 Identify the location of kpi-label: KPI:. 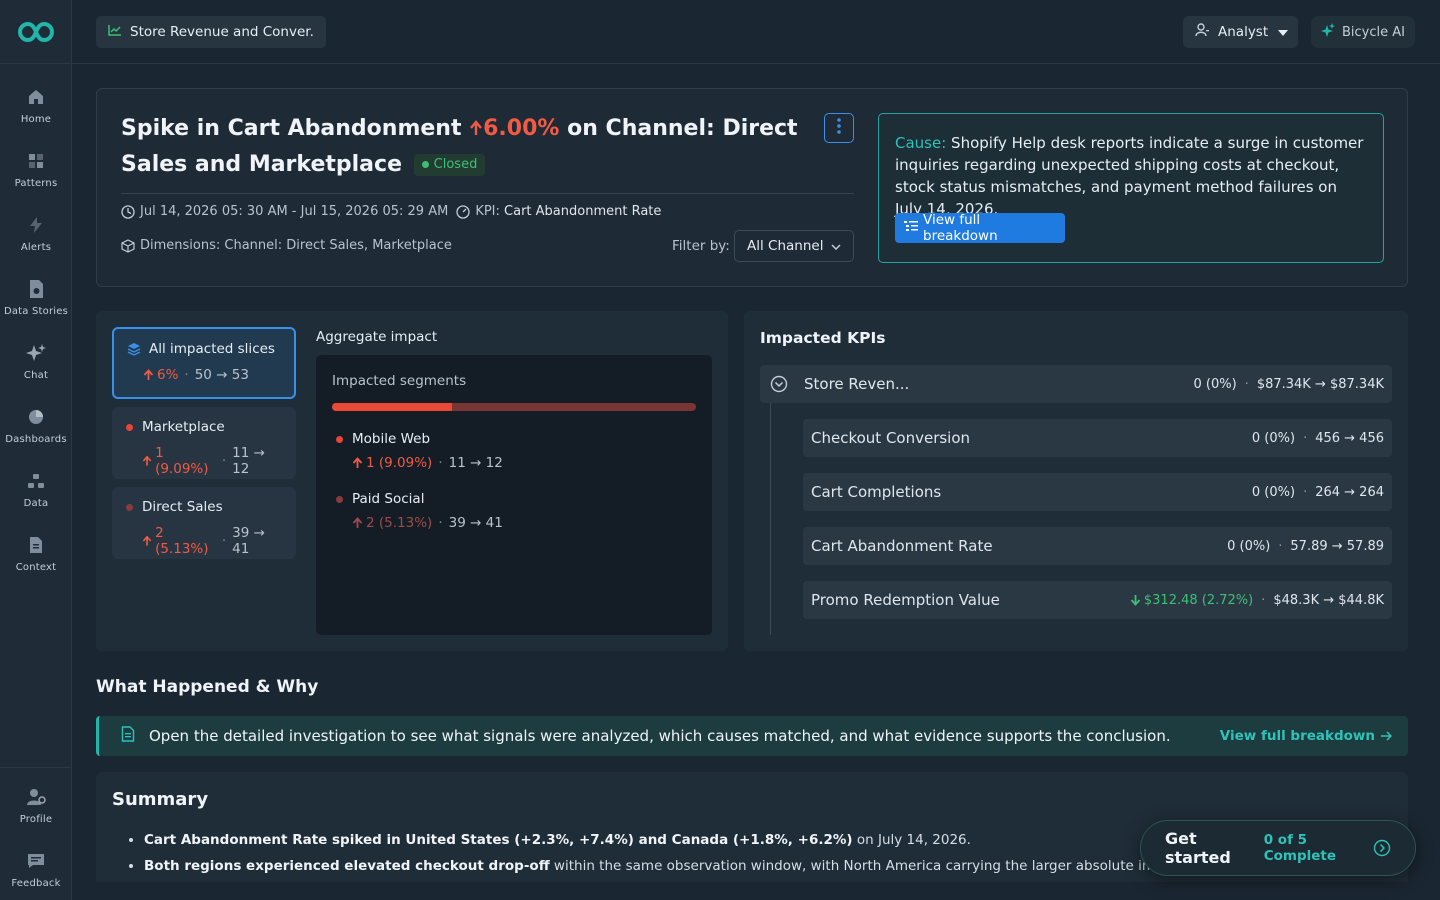
(487, 211).